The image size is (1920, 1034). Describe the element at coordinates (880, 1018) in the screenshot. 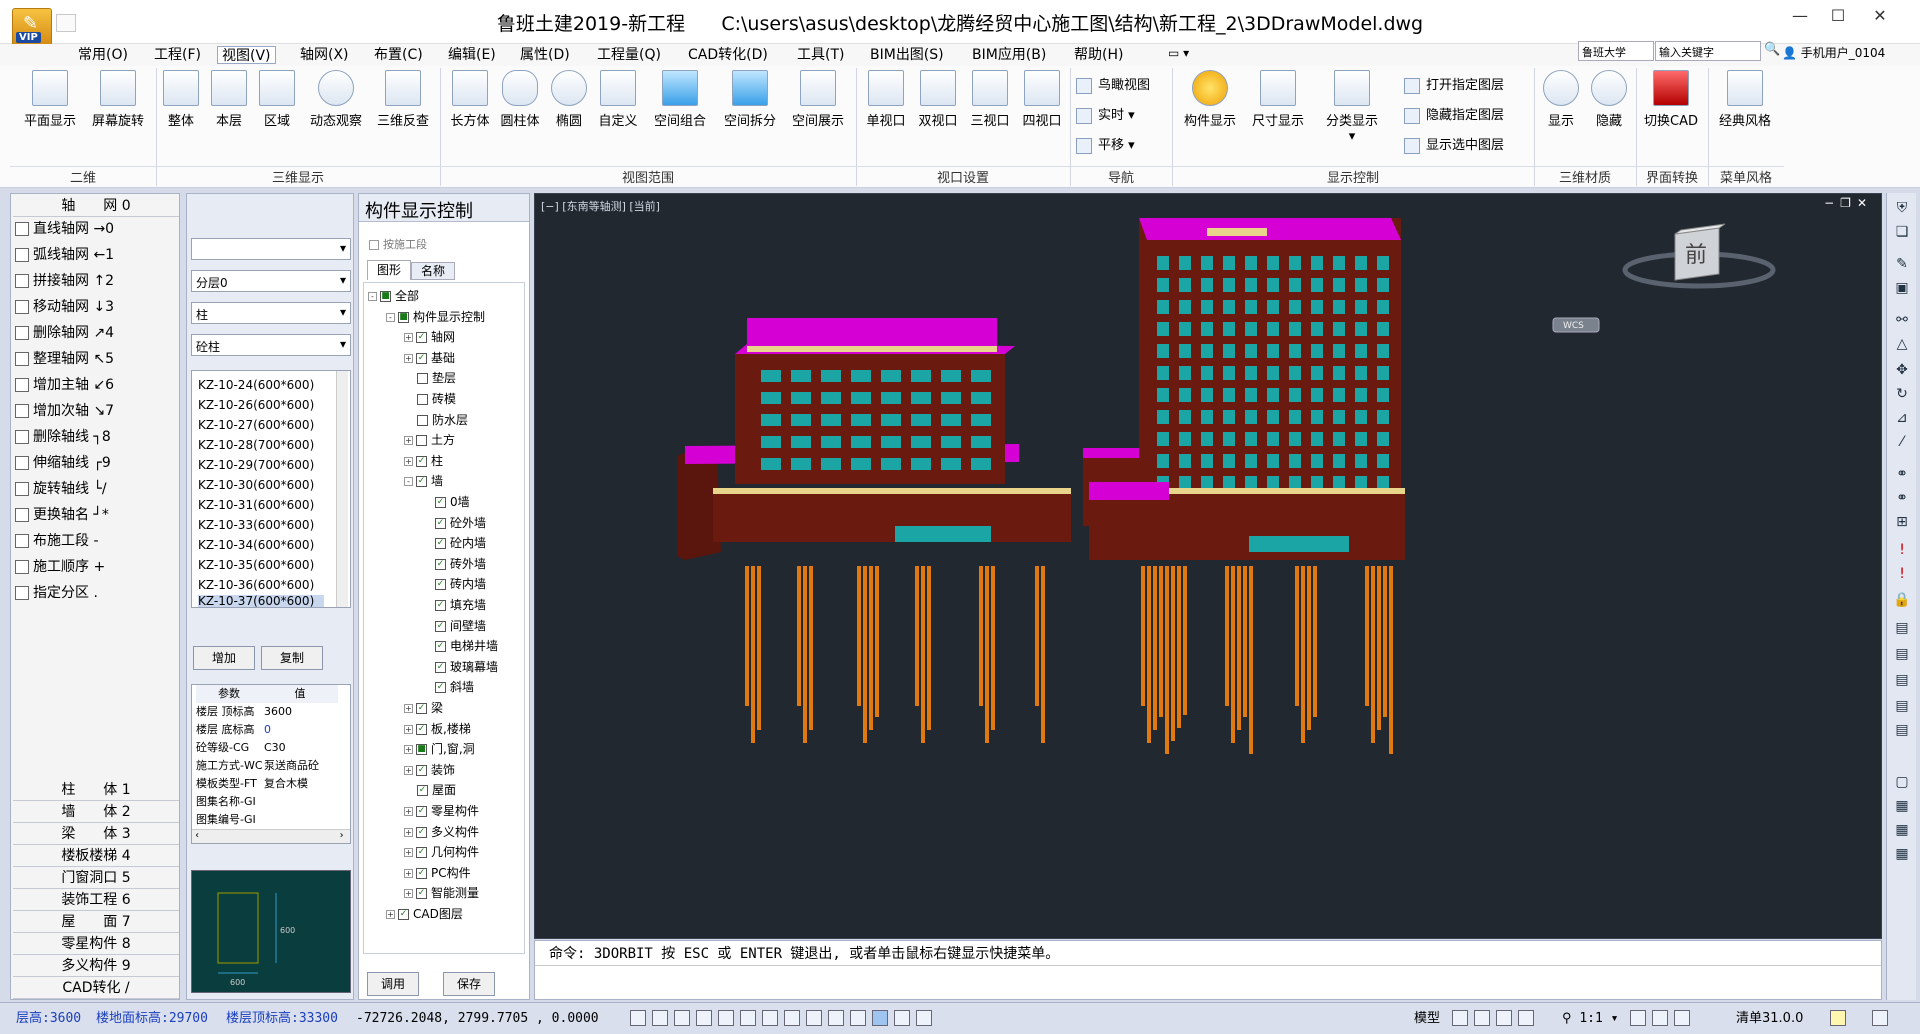

I see `sc-icon` at that location.